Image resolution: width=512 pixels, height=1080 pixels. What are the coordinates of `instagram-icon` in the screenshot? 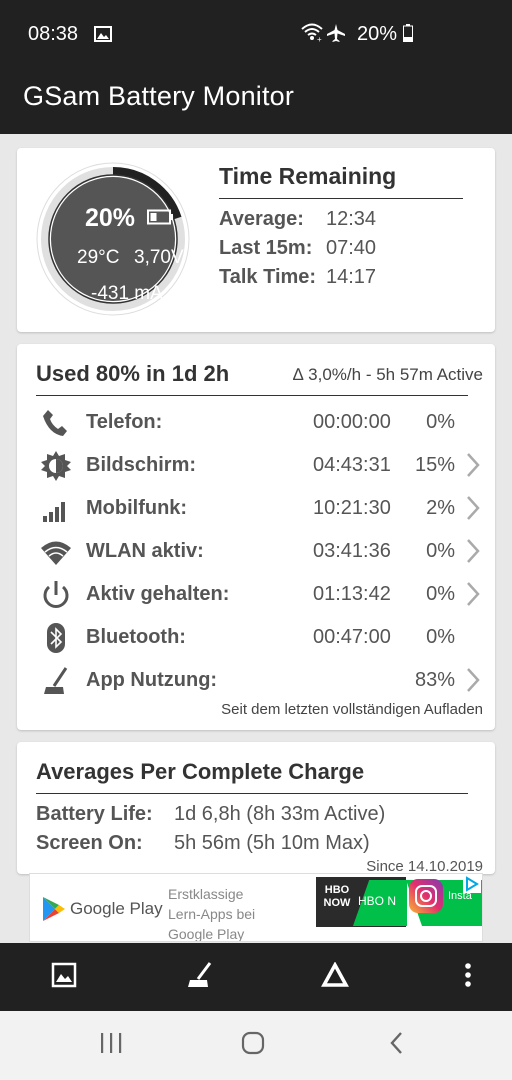 It's located at (426, 896).